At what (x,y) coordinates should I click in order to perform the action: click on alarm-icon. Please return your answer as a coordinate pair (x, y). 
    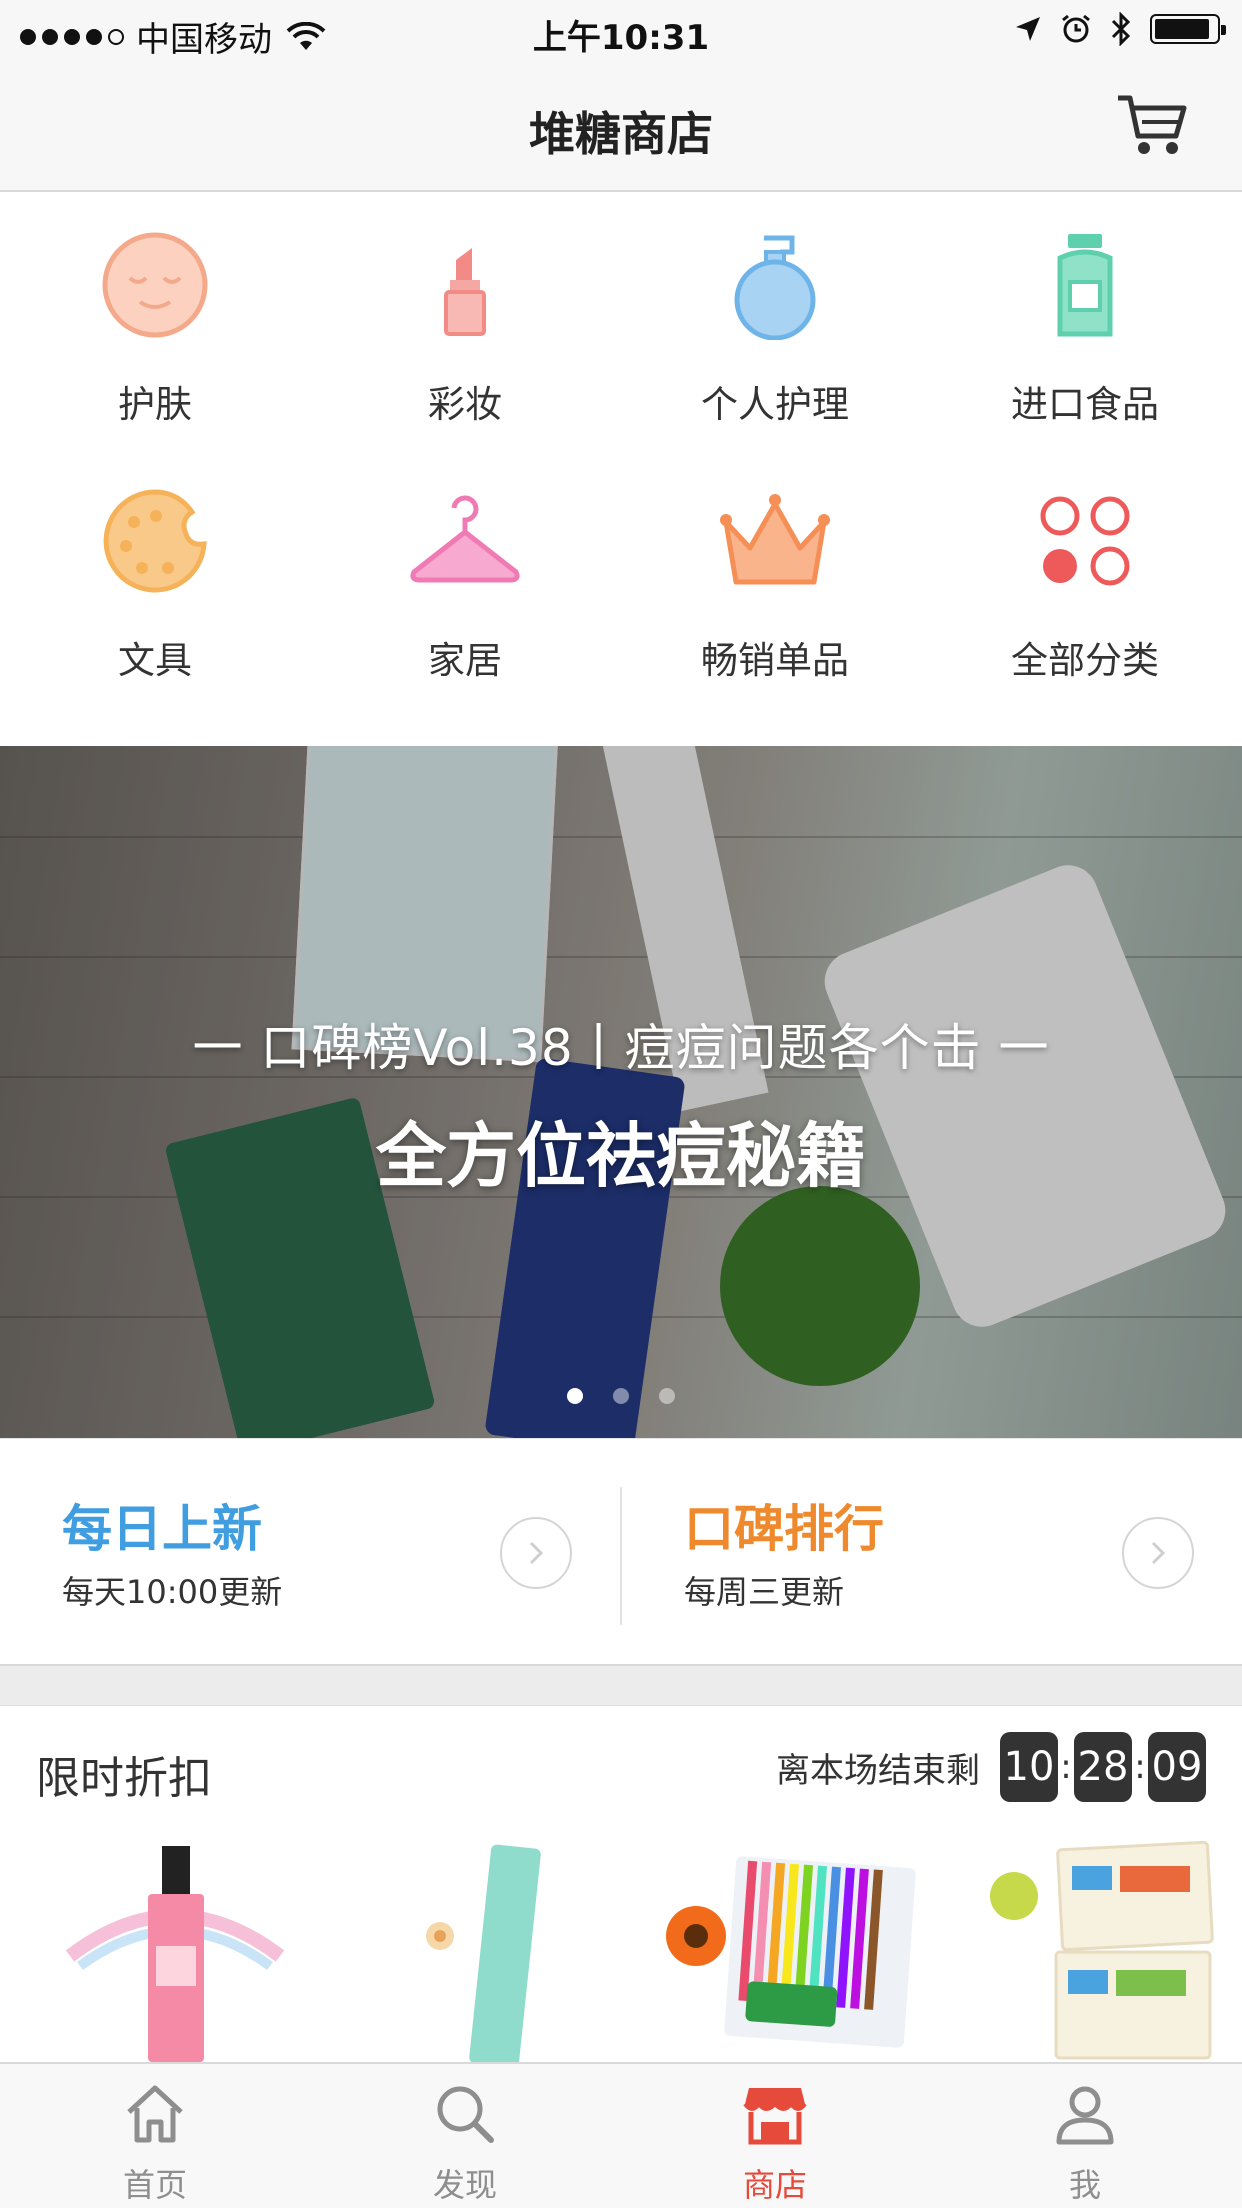
    Looking at the image, I should click on (1076, 28).